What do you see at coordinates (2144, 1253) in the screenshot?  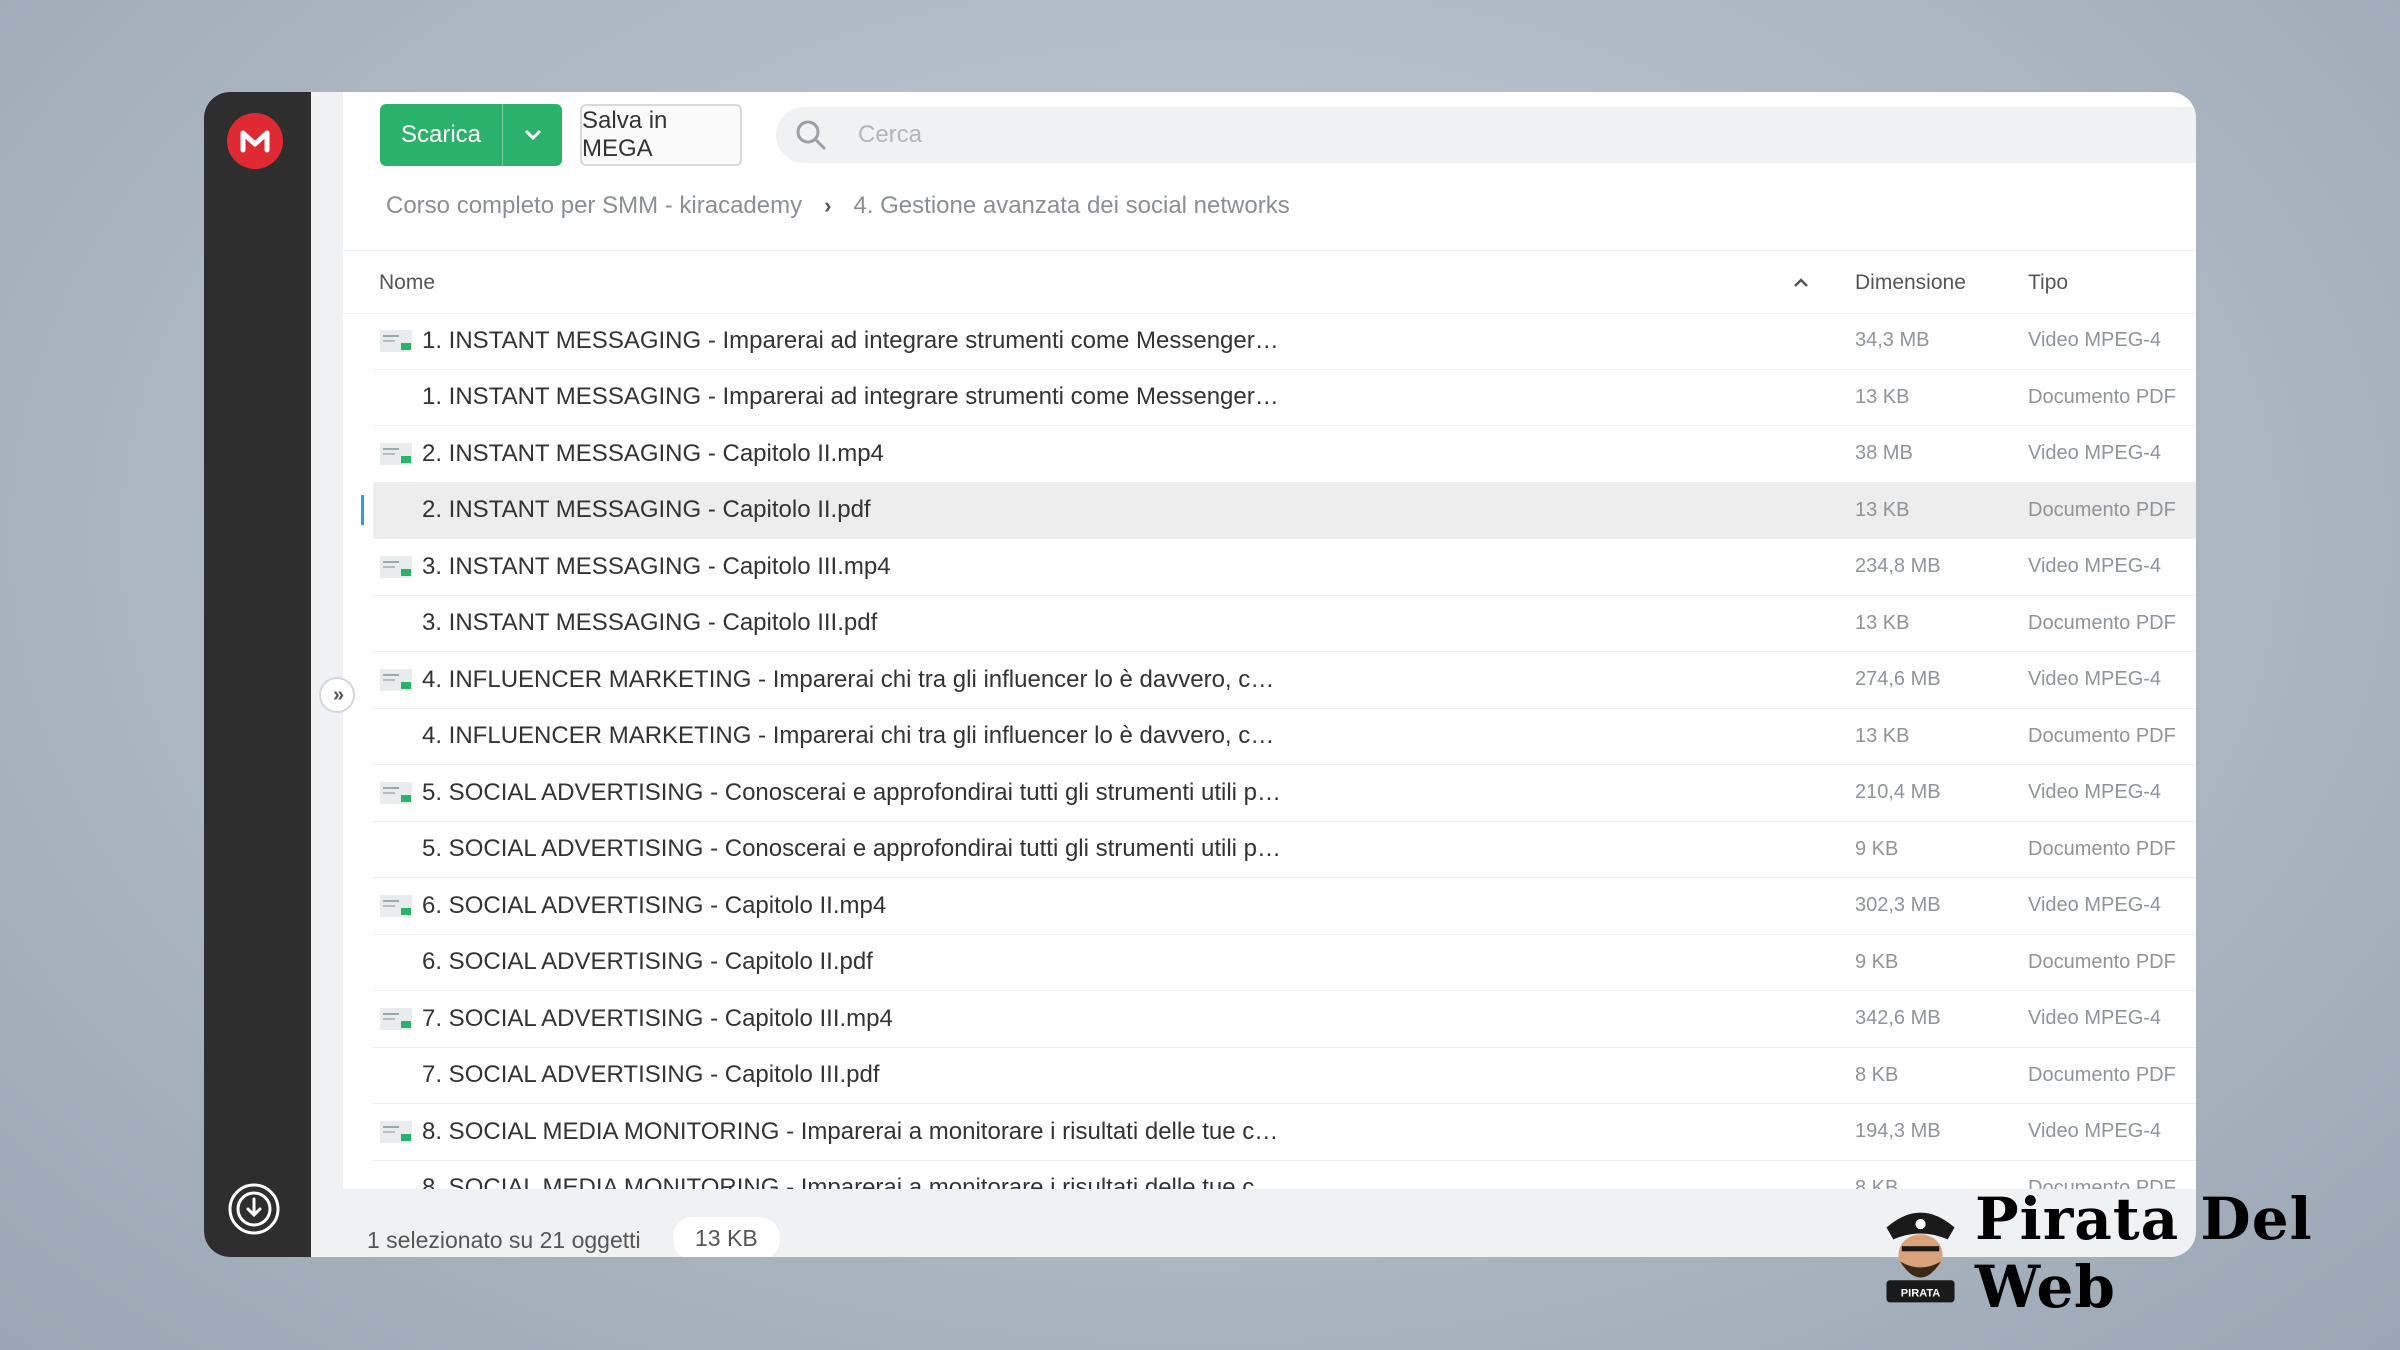 I see `brand-name: Pirata Del Web` at bounding box center [2144, 1253].